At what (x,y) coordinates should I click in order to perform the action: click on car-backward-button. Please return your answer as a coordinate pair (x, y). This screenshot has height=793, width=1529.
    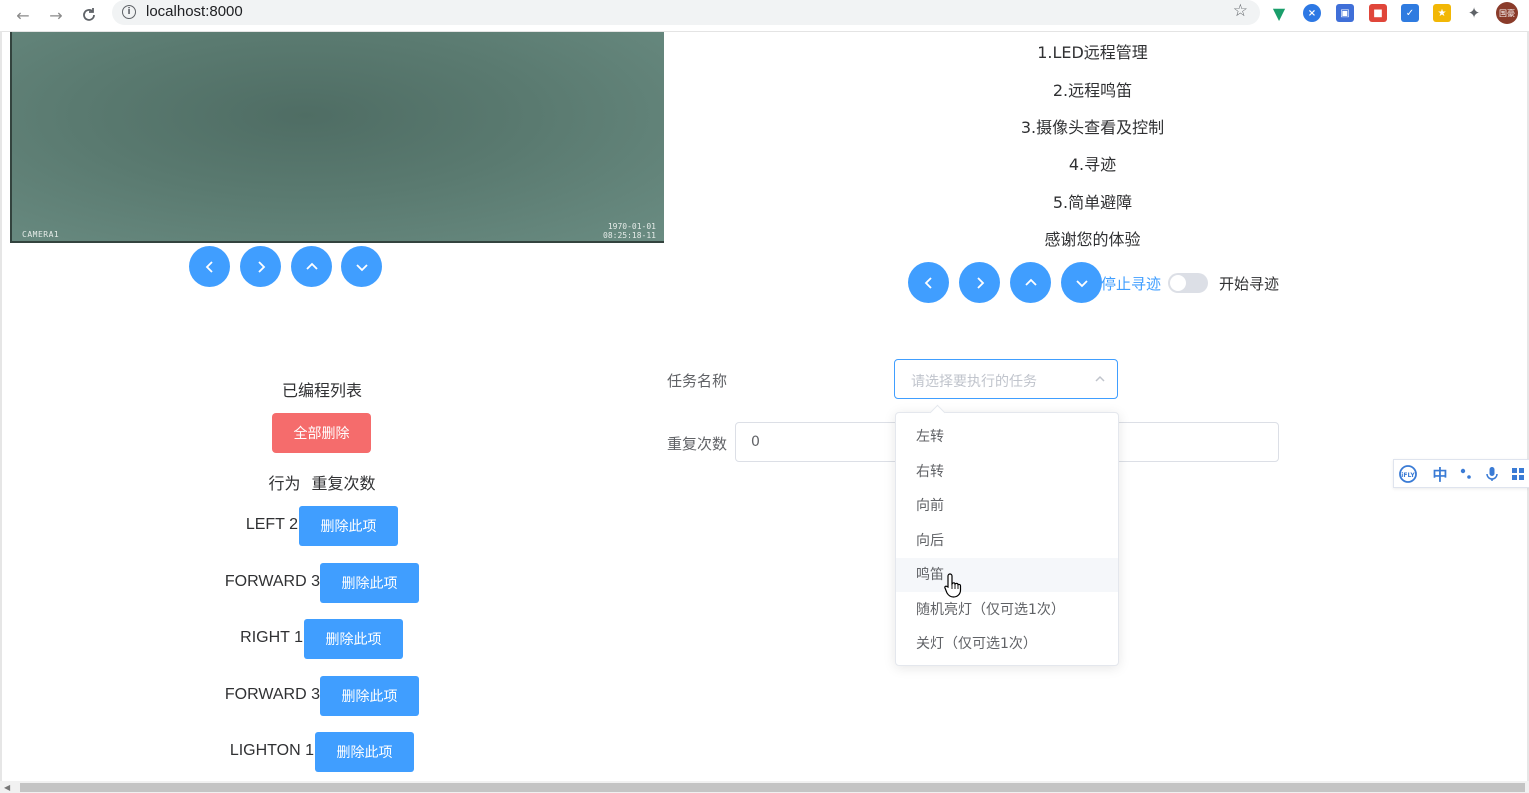
    Looking at the image, I should click on (1081, 282).